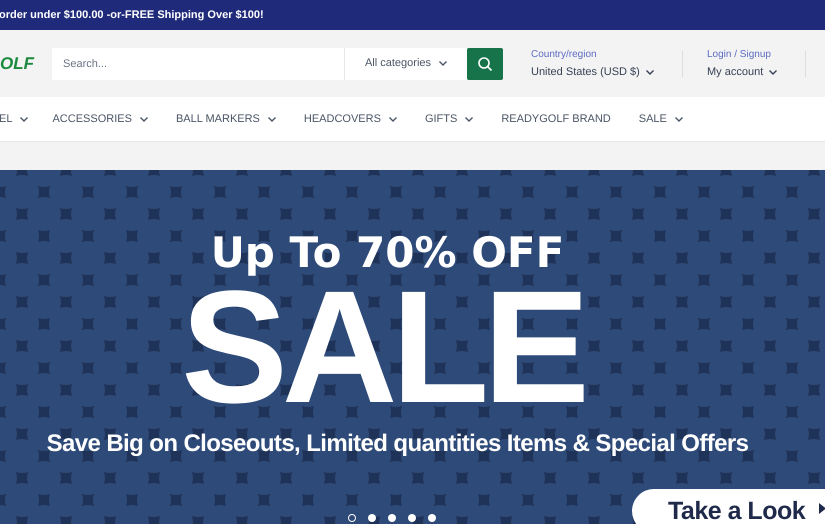  Describe the element at coordinates (350, 119) in the screenshot. I see `nav-item: HEADCOVERS` at that location.